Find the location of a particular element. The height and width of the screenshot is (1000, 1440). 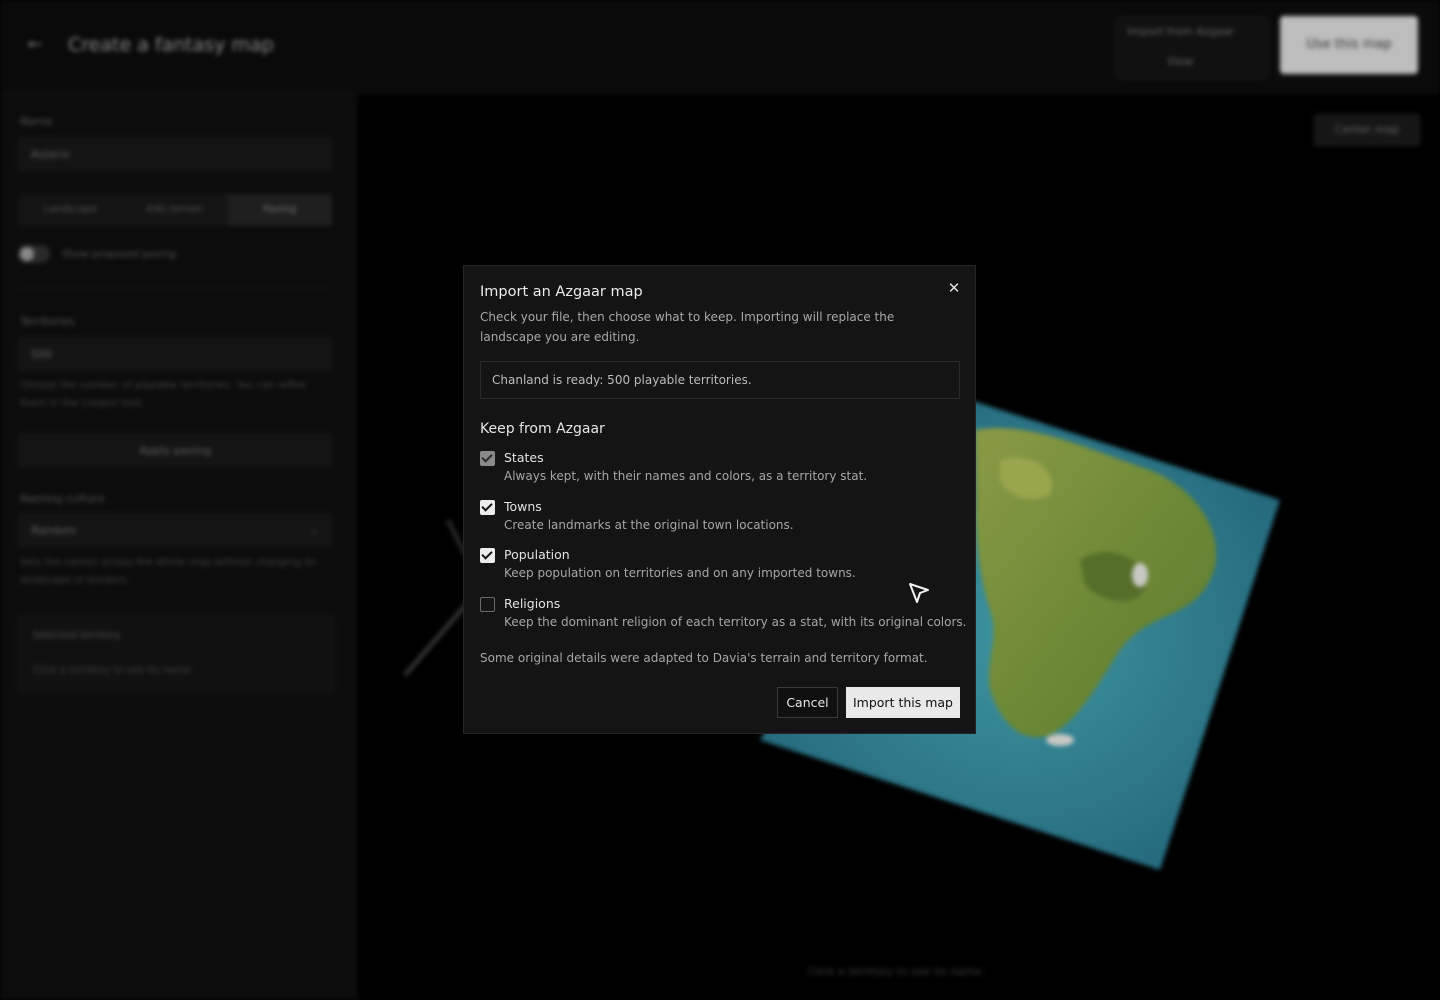

option-name: Population is located at coordinates (537, 554).